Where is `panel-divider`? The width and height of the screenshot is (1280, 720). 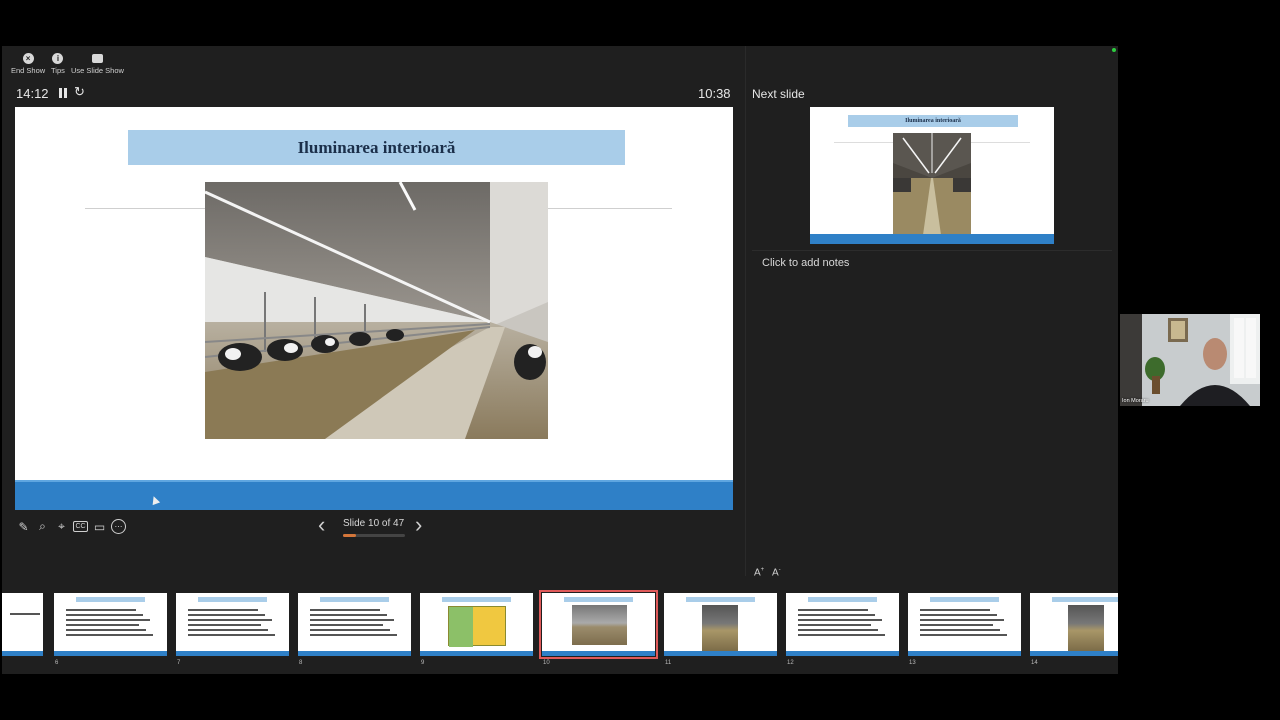
panel-divider is located at coordinates (745, 311).